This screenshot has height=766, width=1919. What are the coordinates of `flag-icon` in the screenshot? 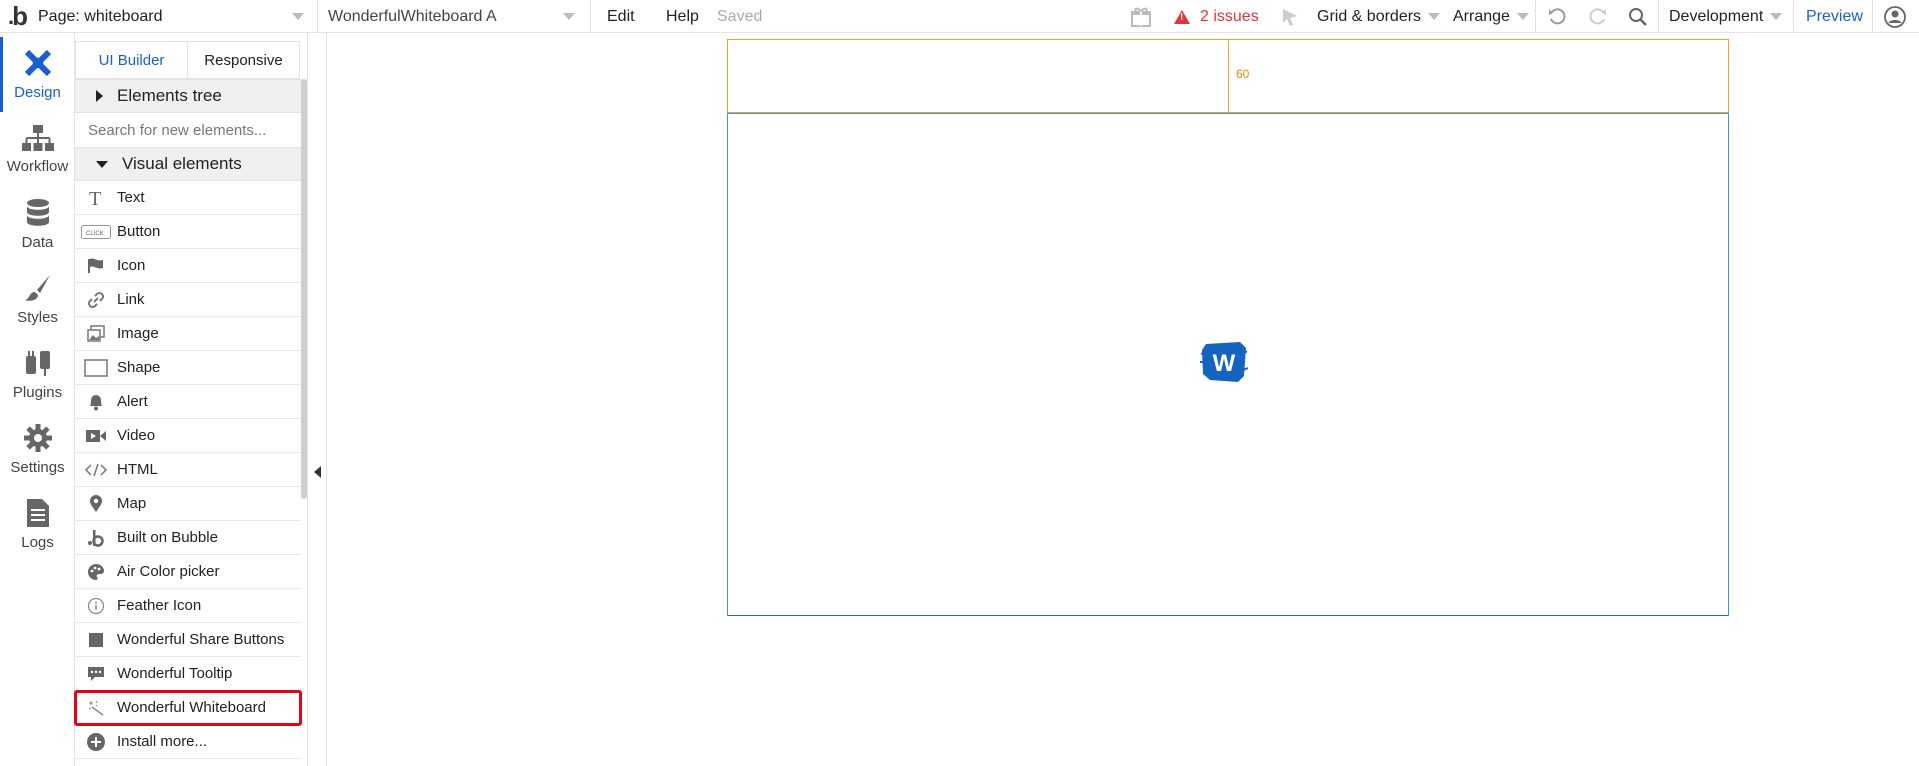 It's located at (96, 266).